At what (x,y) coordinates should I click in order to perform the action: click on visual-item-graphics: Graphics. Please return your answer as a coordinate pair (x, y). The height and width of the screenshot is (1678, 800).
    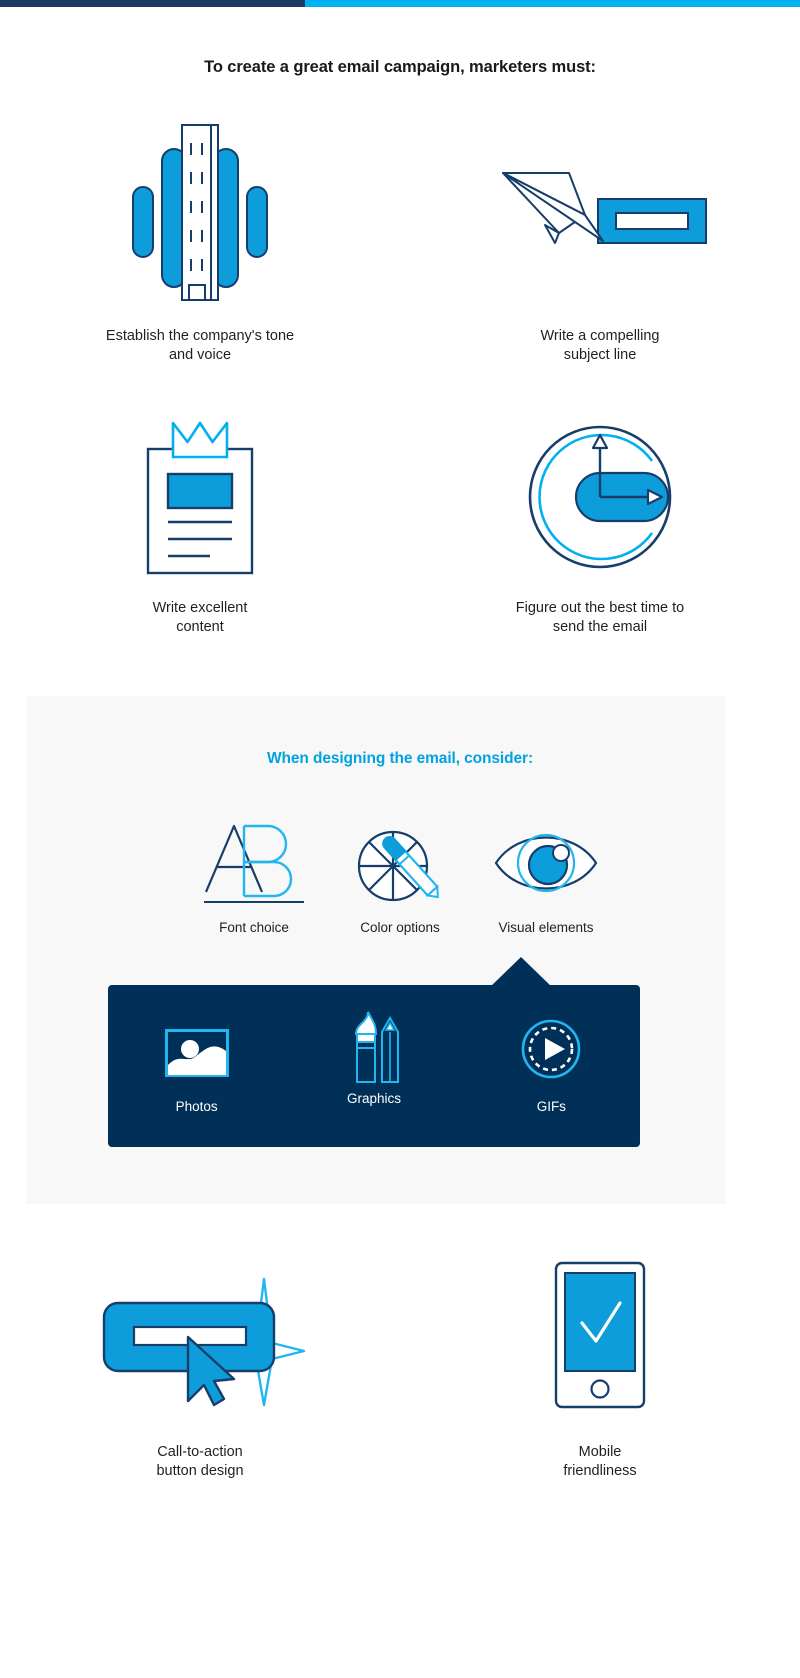
    Looking at the image, I should click on (373, 1066).